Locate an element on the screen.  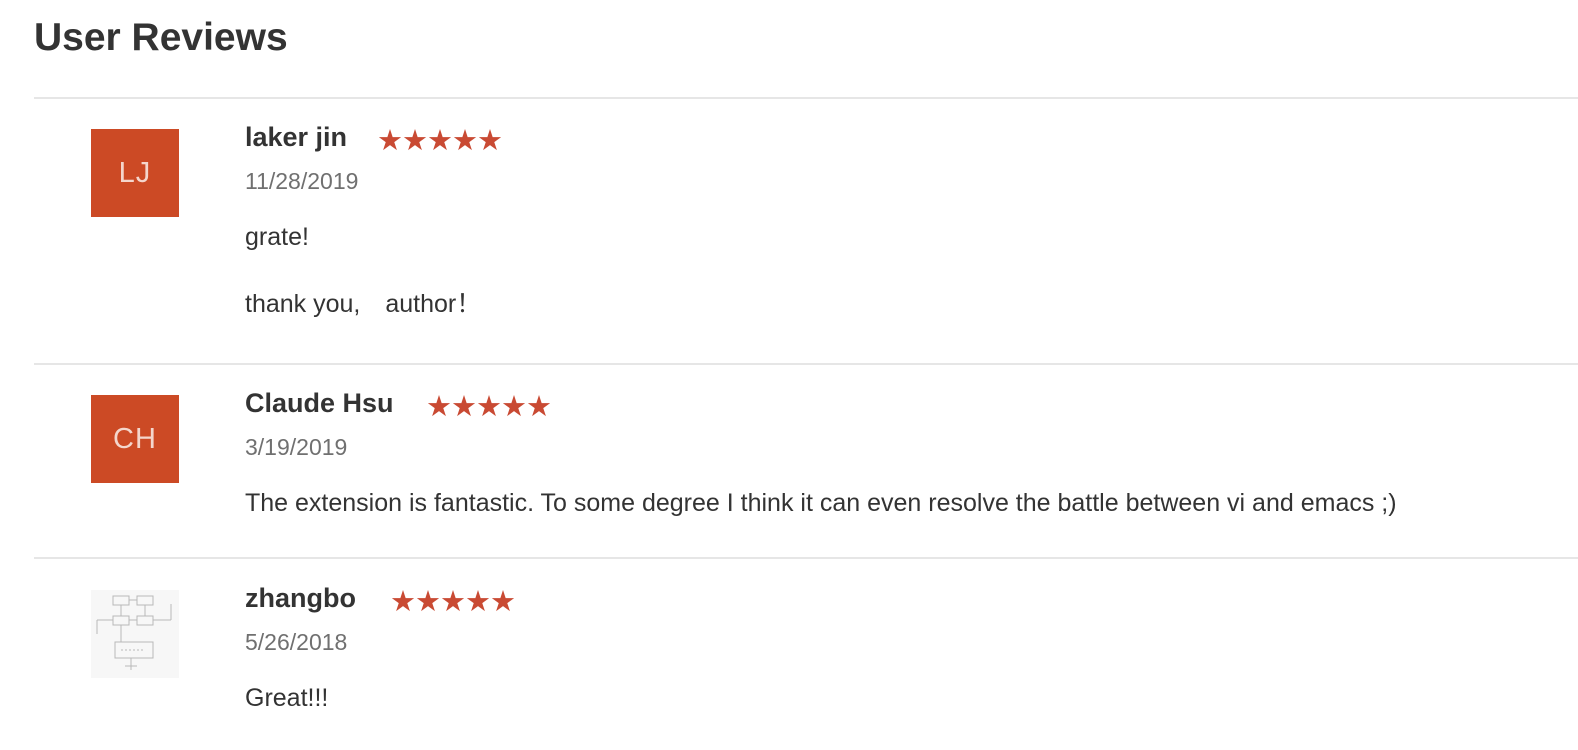
reviewer-name: Claude Hsu is located at coordinates (319, 403).